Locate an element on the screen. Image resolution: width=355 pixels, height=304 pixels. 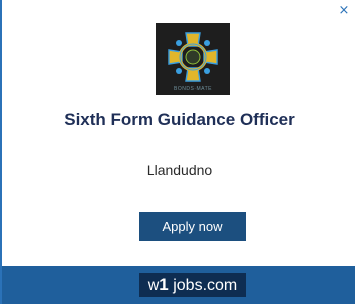
logo-text: BONDS·MATE is located at coordinates (193, 89).